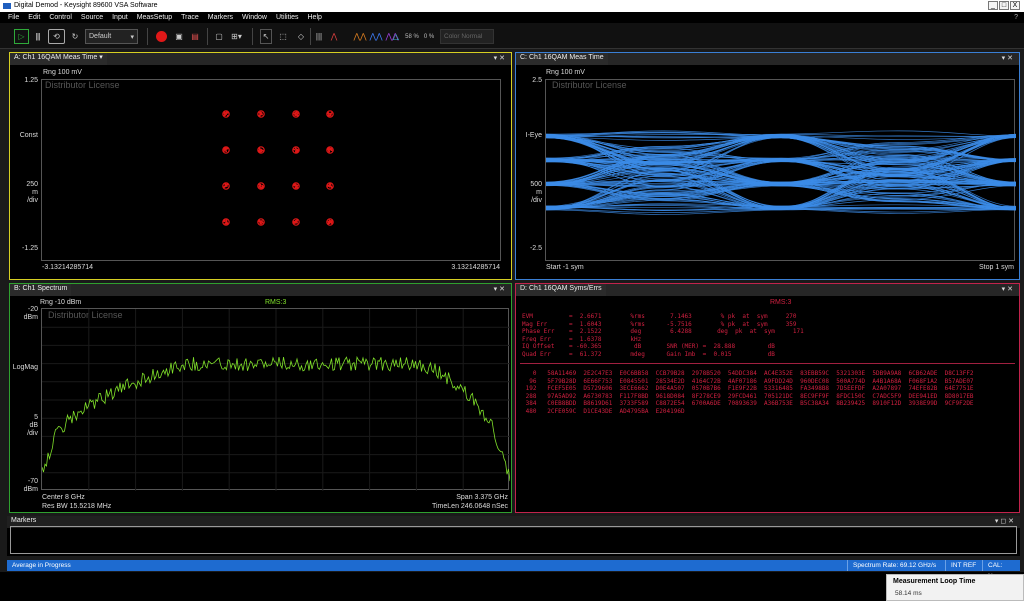 Image resolution: width=1024 pixels, height=601 pixels. I want to click on waterfall-icon: ⋀⋀, so click(376, 36).